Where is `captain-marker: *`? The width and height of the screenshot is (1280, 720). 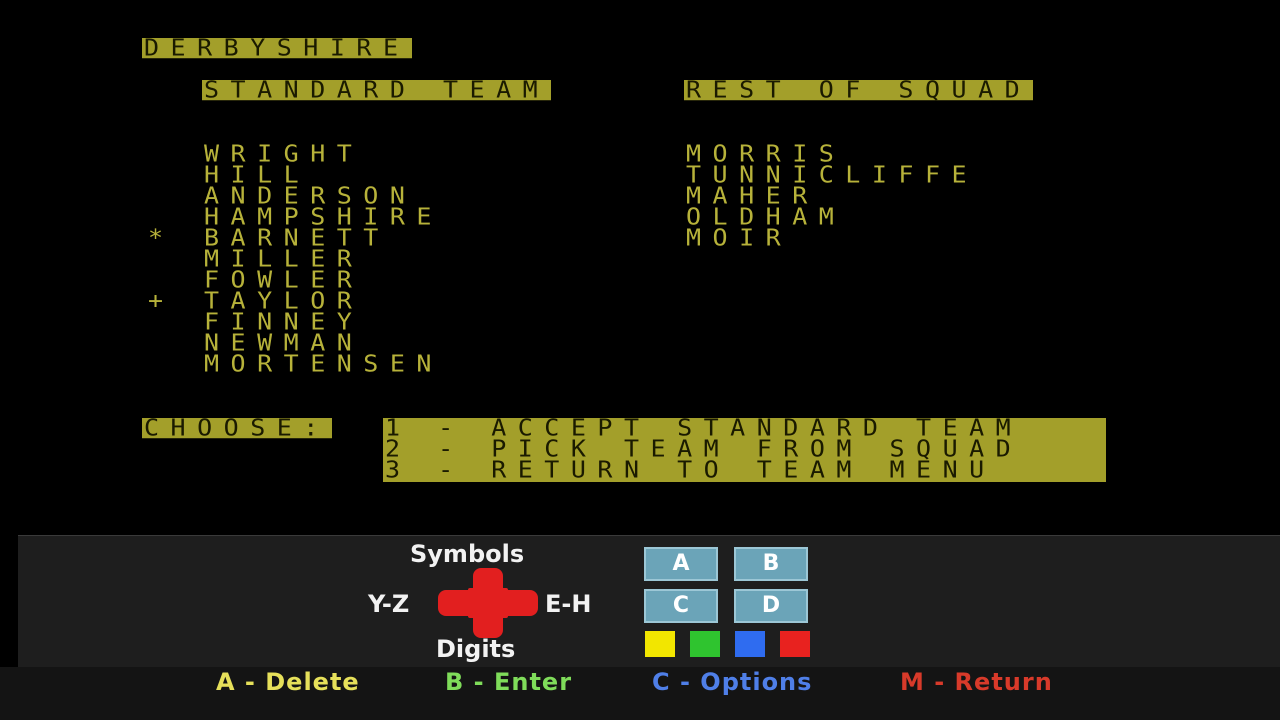
captain-marker: * is located at coordinates (161, 237).